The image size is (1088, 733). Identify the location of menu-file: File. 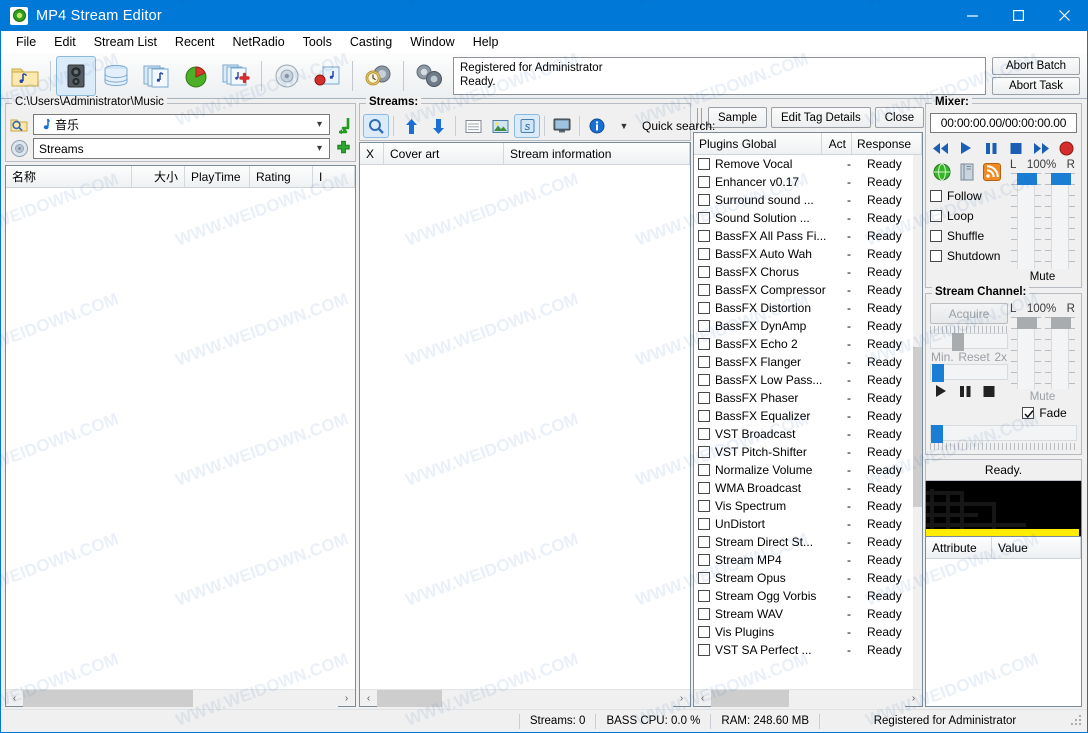
(26, 42).